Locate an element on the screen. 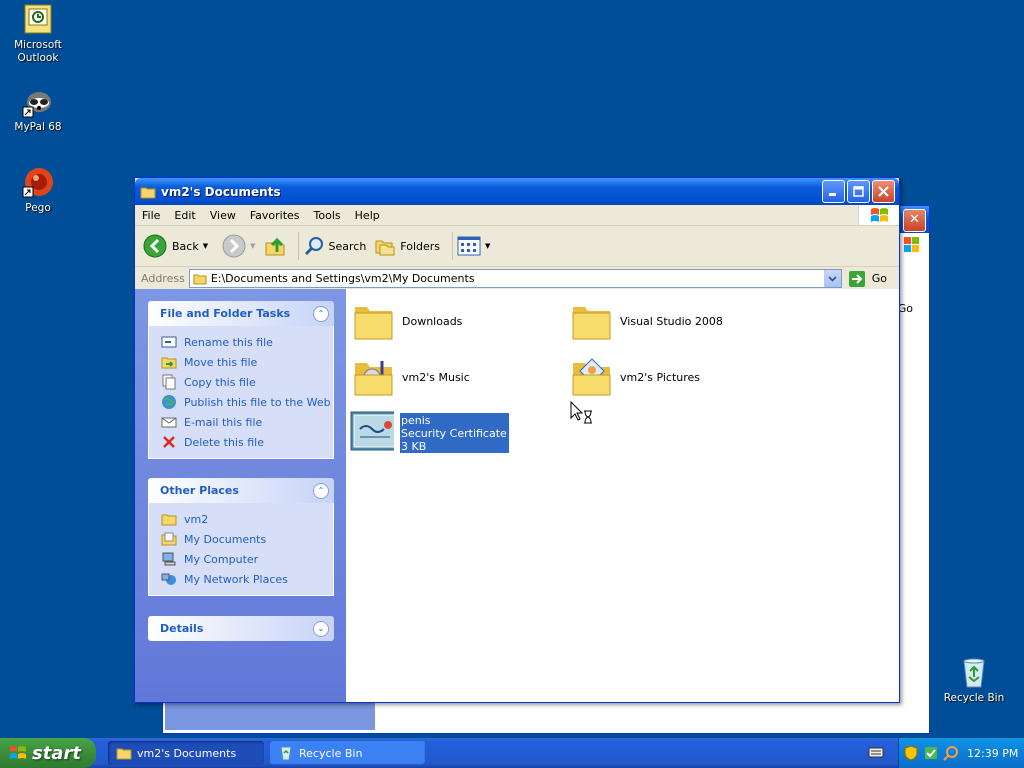 The image size is (1024, 768). background-close-button: ✕ is located at coordinates (914, 220).